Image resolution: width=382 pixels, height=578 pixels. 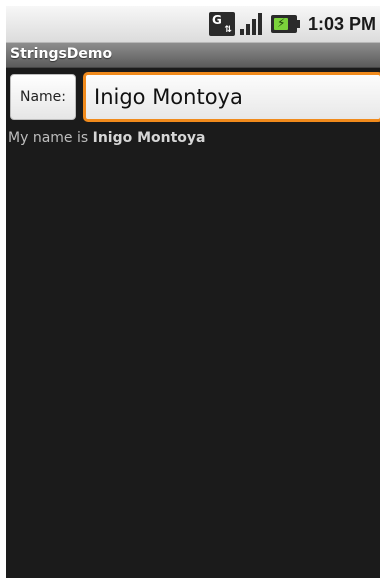 I want to click on status-icons: G ⇅ ⚡ 1:03 PM, so click(x=292, y=24).